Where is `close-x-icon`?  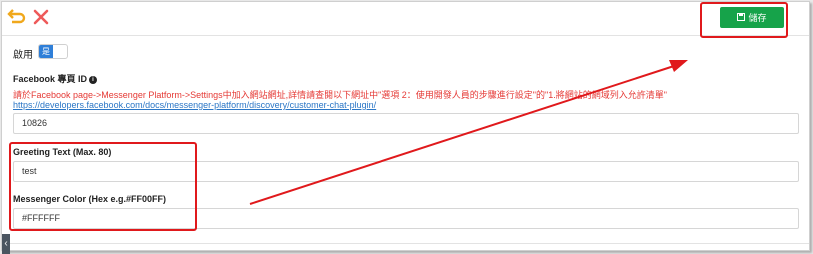 close-x-icon is located at coordinates (41, 17).